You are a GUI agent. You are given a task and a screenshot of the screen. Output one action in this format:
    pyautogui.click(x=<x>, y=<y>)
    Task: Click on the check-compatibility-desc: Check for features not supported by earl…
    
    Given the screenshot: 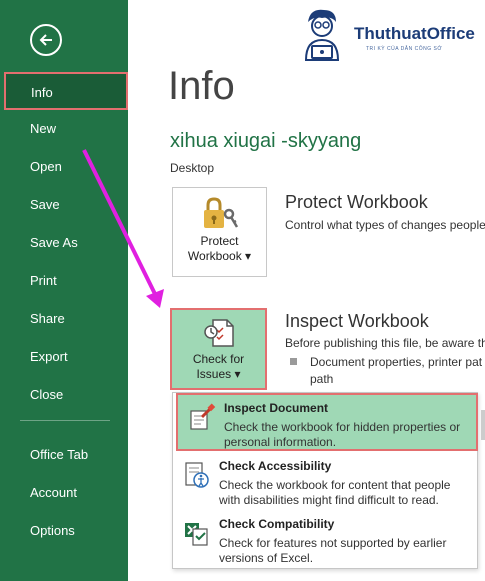 What is the action you would take?
    pyautogui.click(x=333, y=550)
    